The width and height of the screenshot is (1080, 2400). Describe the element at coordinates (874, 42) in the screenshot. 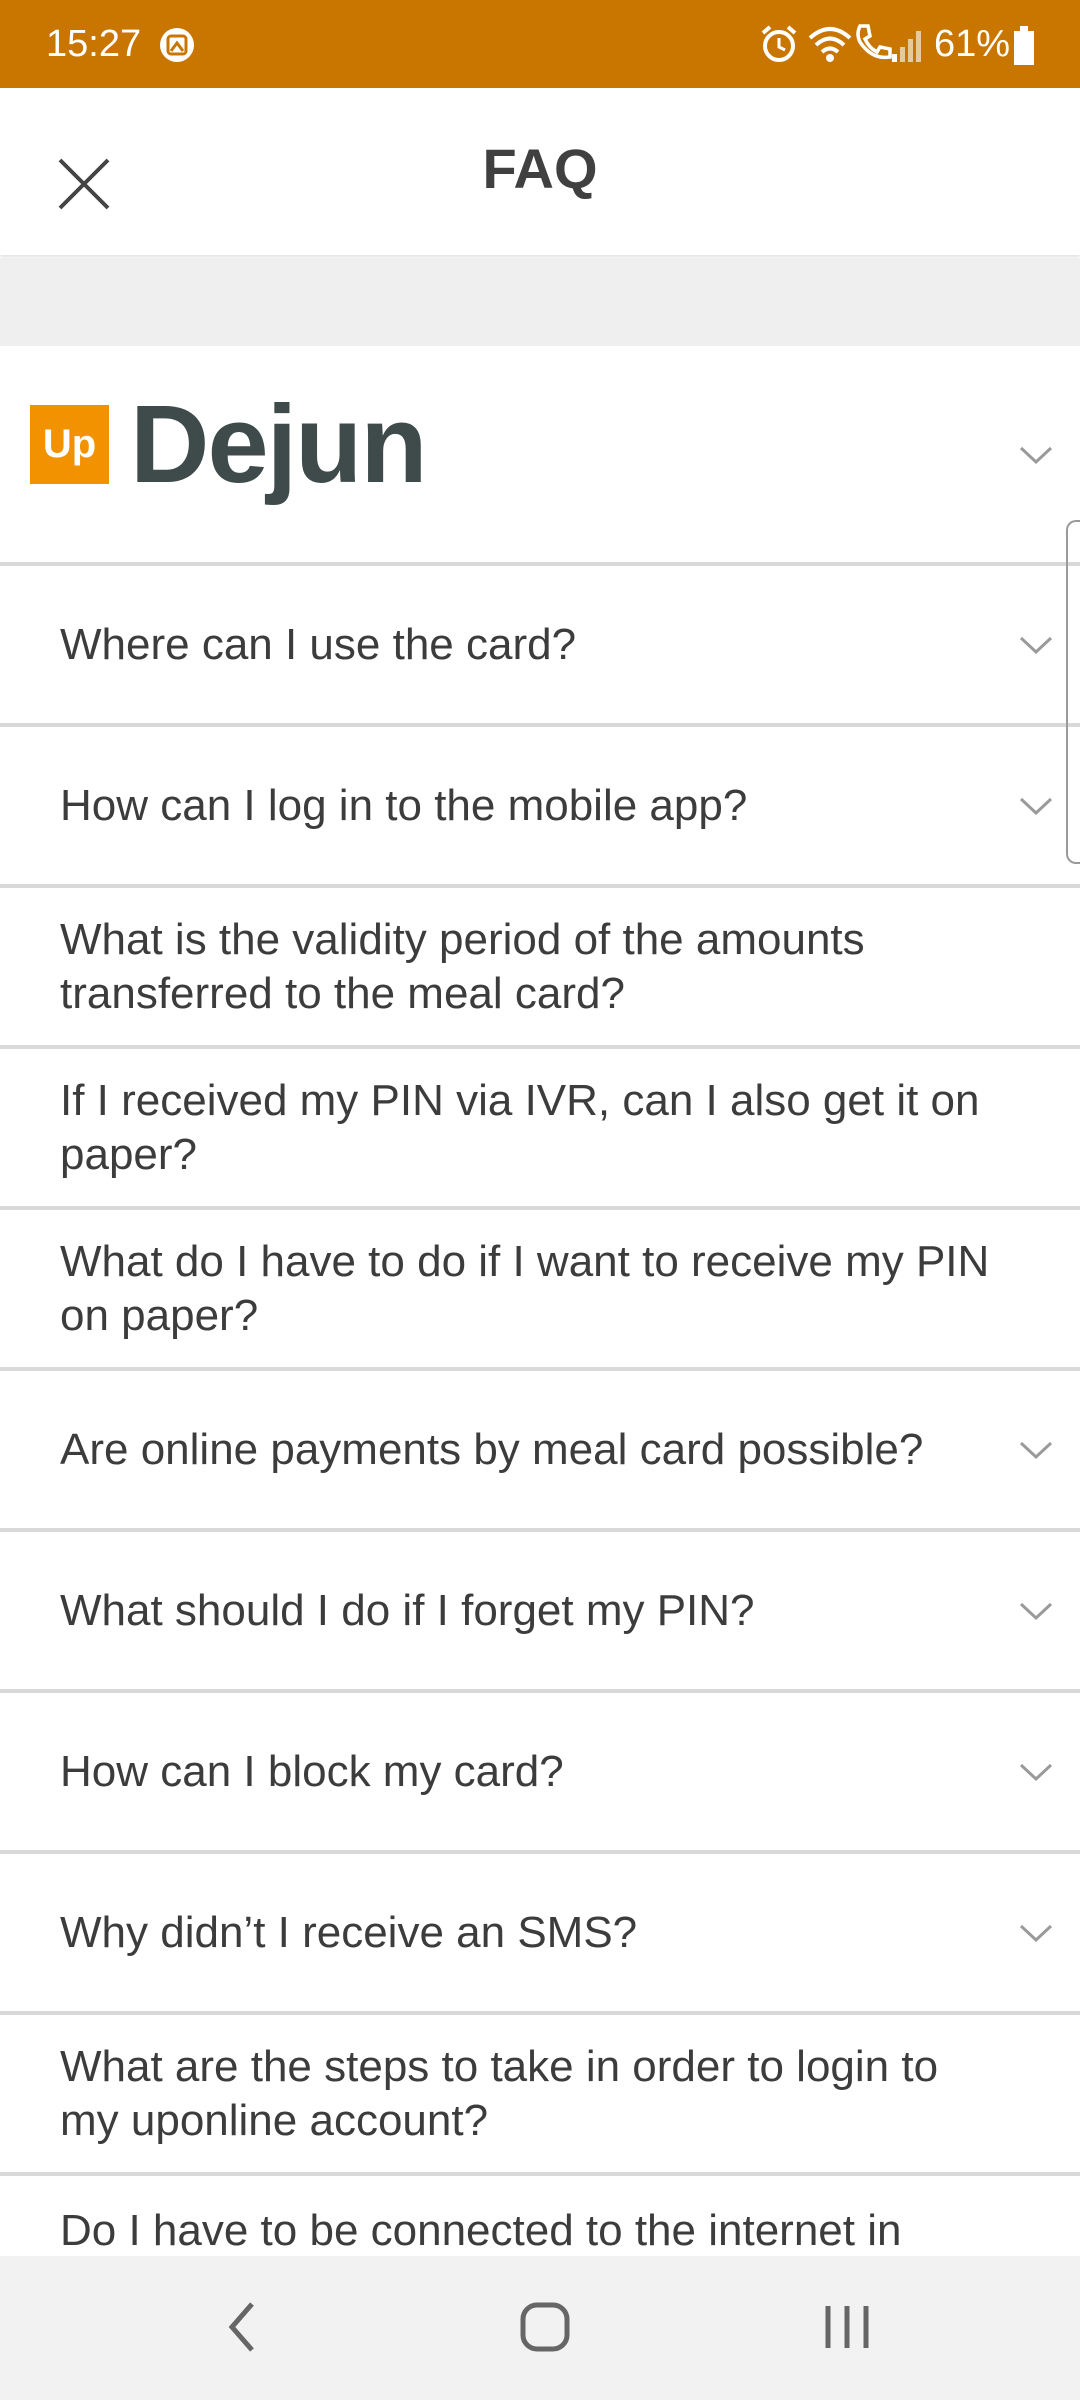

I see `call-icon` at that location.